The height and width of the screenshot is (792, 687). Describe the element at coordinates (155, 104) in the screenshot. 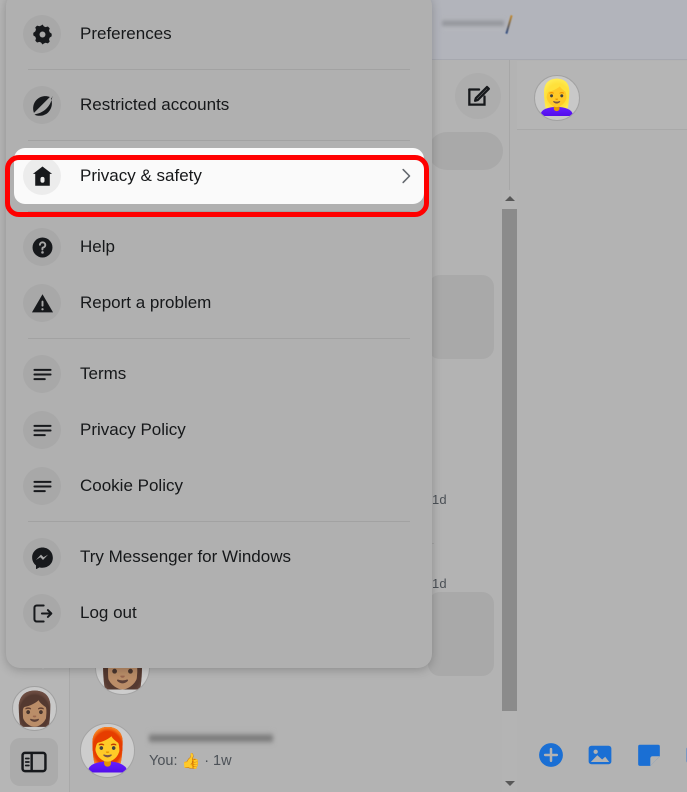

I see `menu-item-label: Restricted accounts` at that location.